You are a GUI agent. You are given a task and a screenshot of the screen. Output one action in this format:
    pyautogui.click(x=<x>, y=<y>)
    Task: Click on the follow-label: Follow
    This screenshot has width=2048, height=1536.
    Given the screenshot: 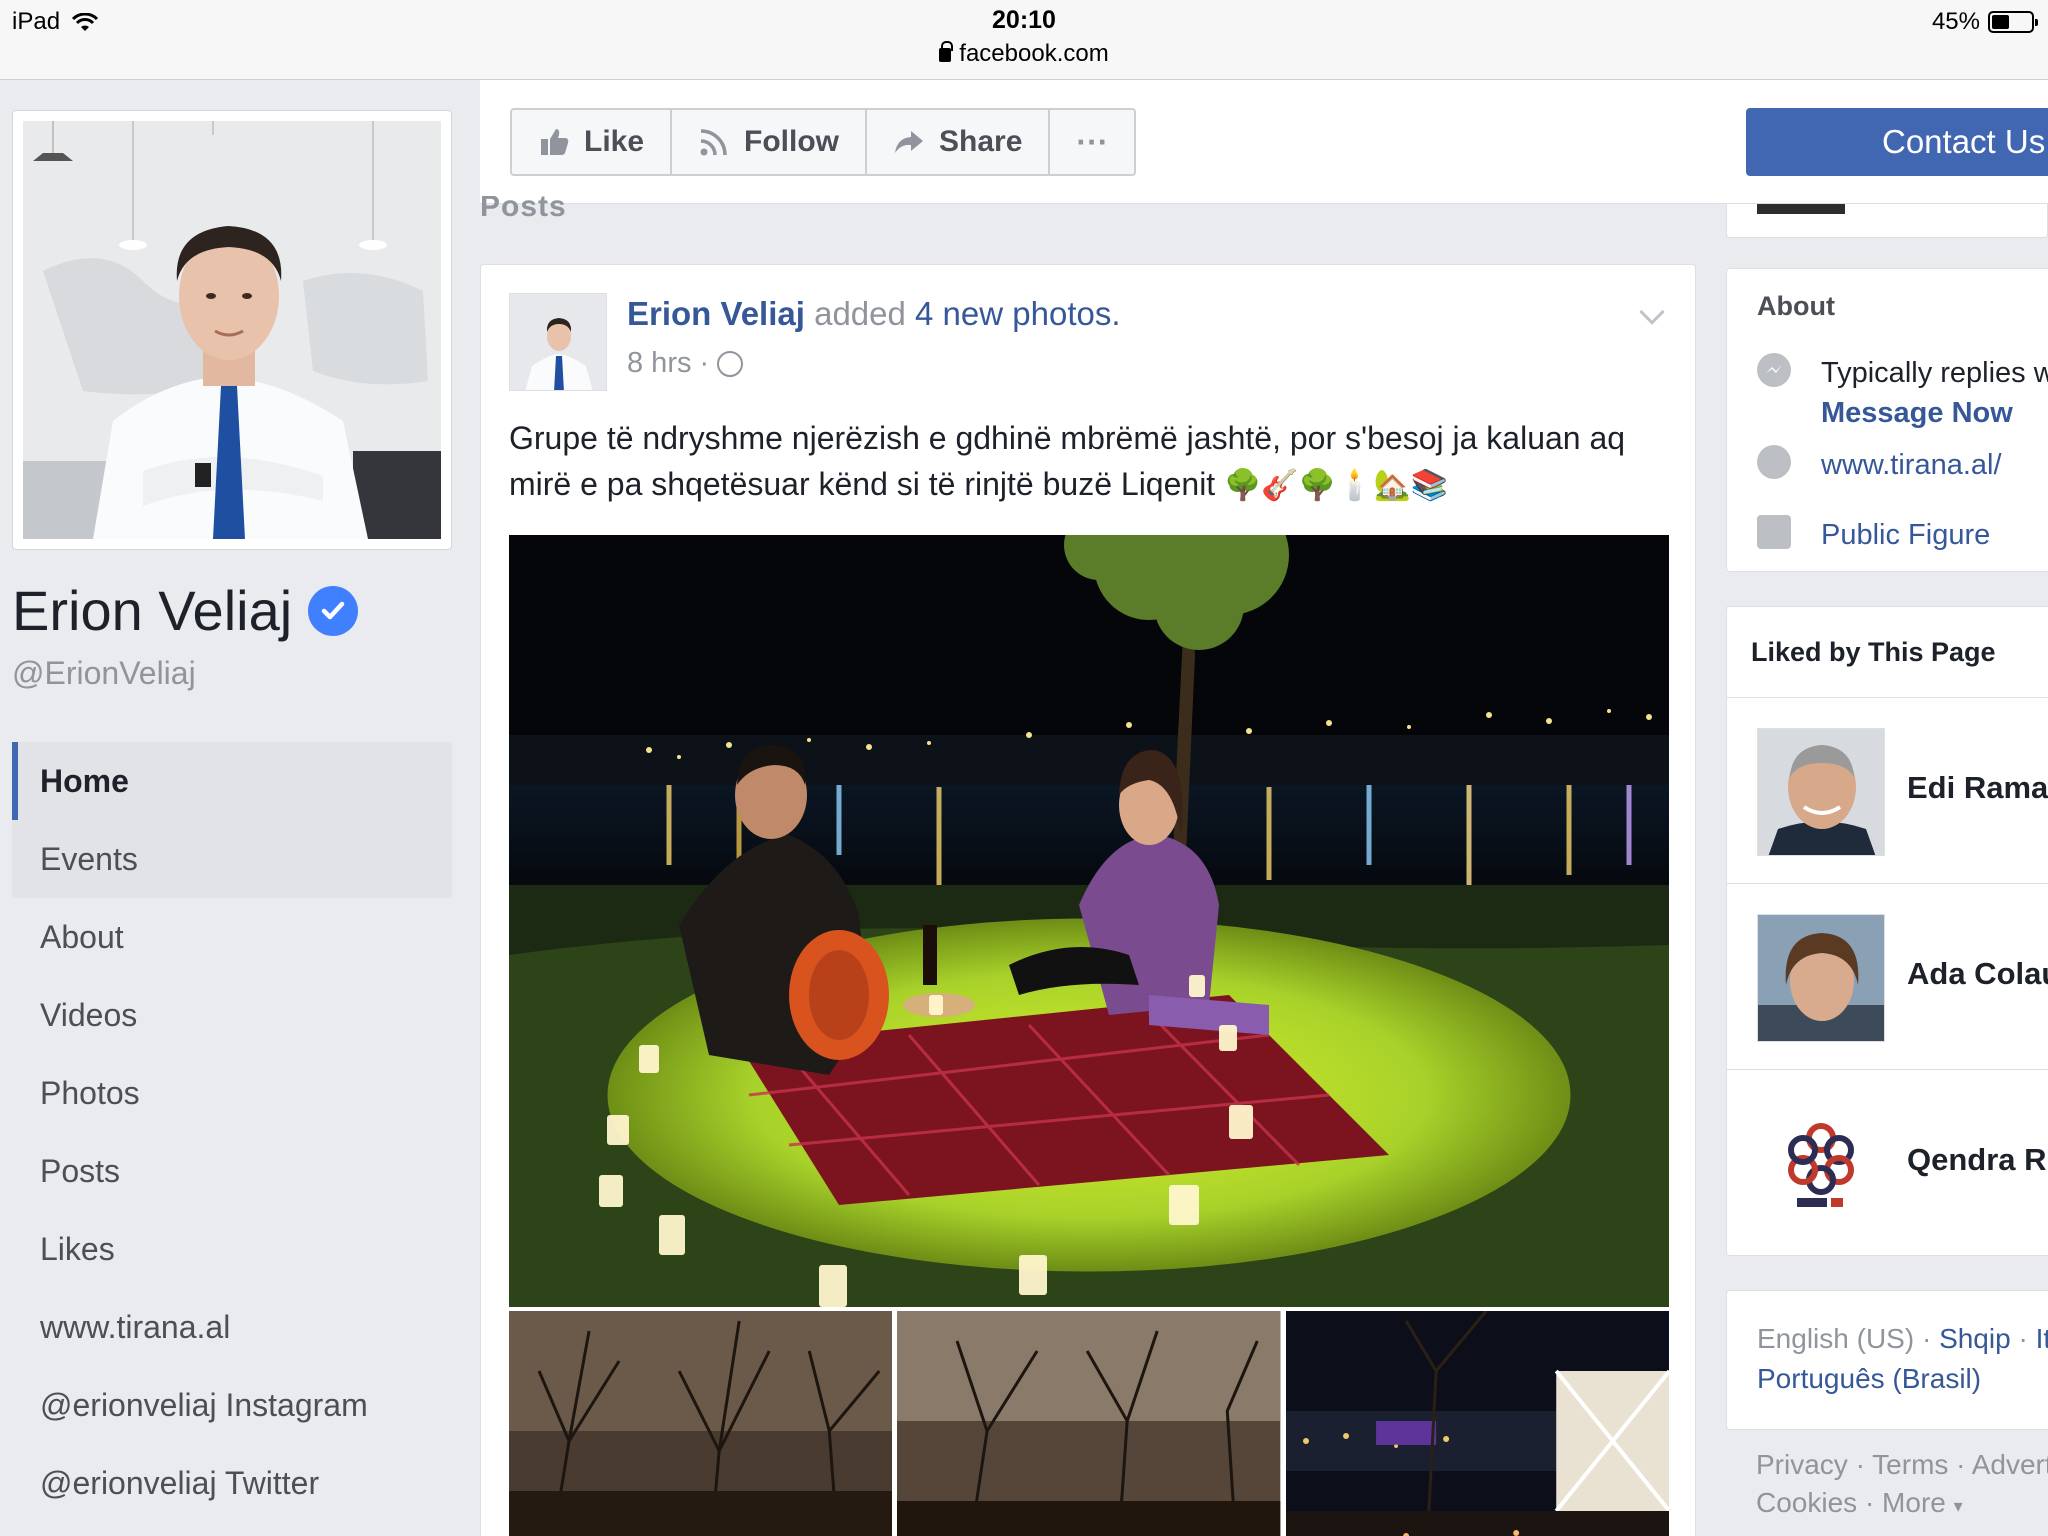 What is the action you would take?
    pyautogui.click(x=792, y=141)
    